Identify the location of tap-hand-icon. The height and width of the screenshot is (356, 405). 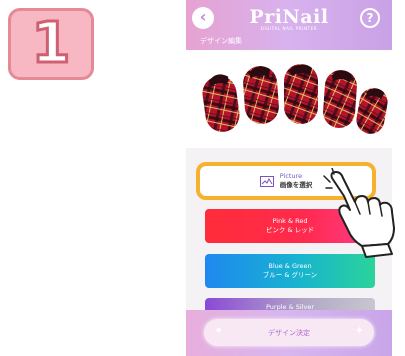
(359, 213).